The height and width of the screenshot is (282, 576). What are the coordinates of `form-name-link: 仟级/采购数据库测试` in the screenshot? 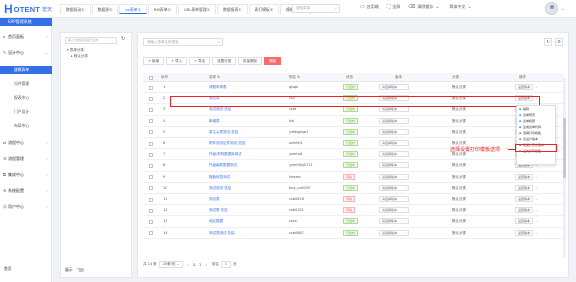 It's located at (225, 154).